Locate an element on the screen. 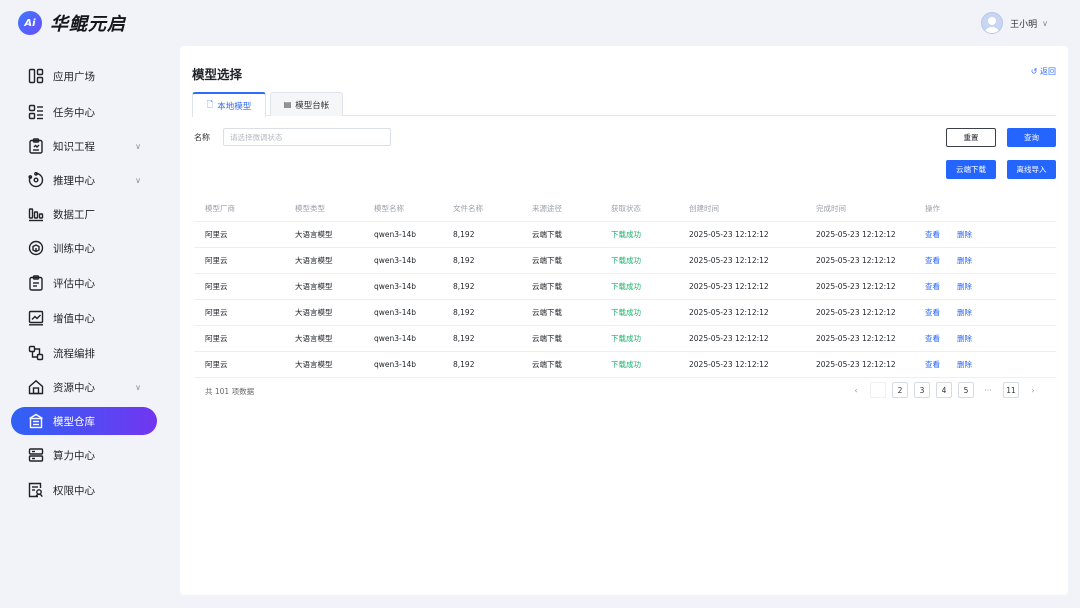 Image resolution: width=1080 pixels, height=608 pixels. cloud-download-button: 云端下载 is located at coordinates (971, 169).